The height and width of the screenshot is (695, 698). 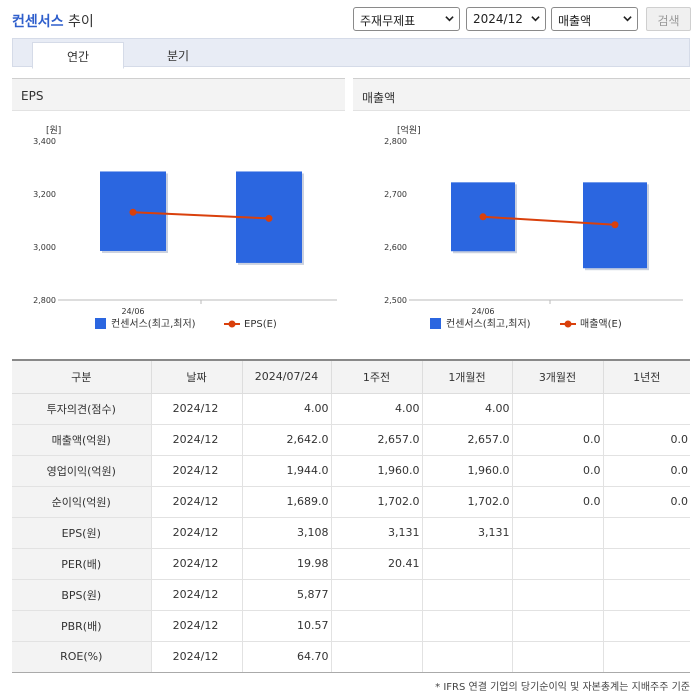 I want to click on page-title: 컨센서스 추이, so click(x=53, y=21).